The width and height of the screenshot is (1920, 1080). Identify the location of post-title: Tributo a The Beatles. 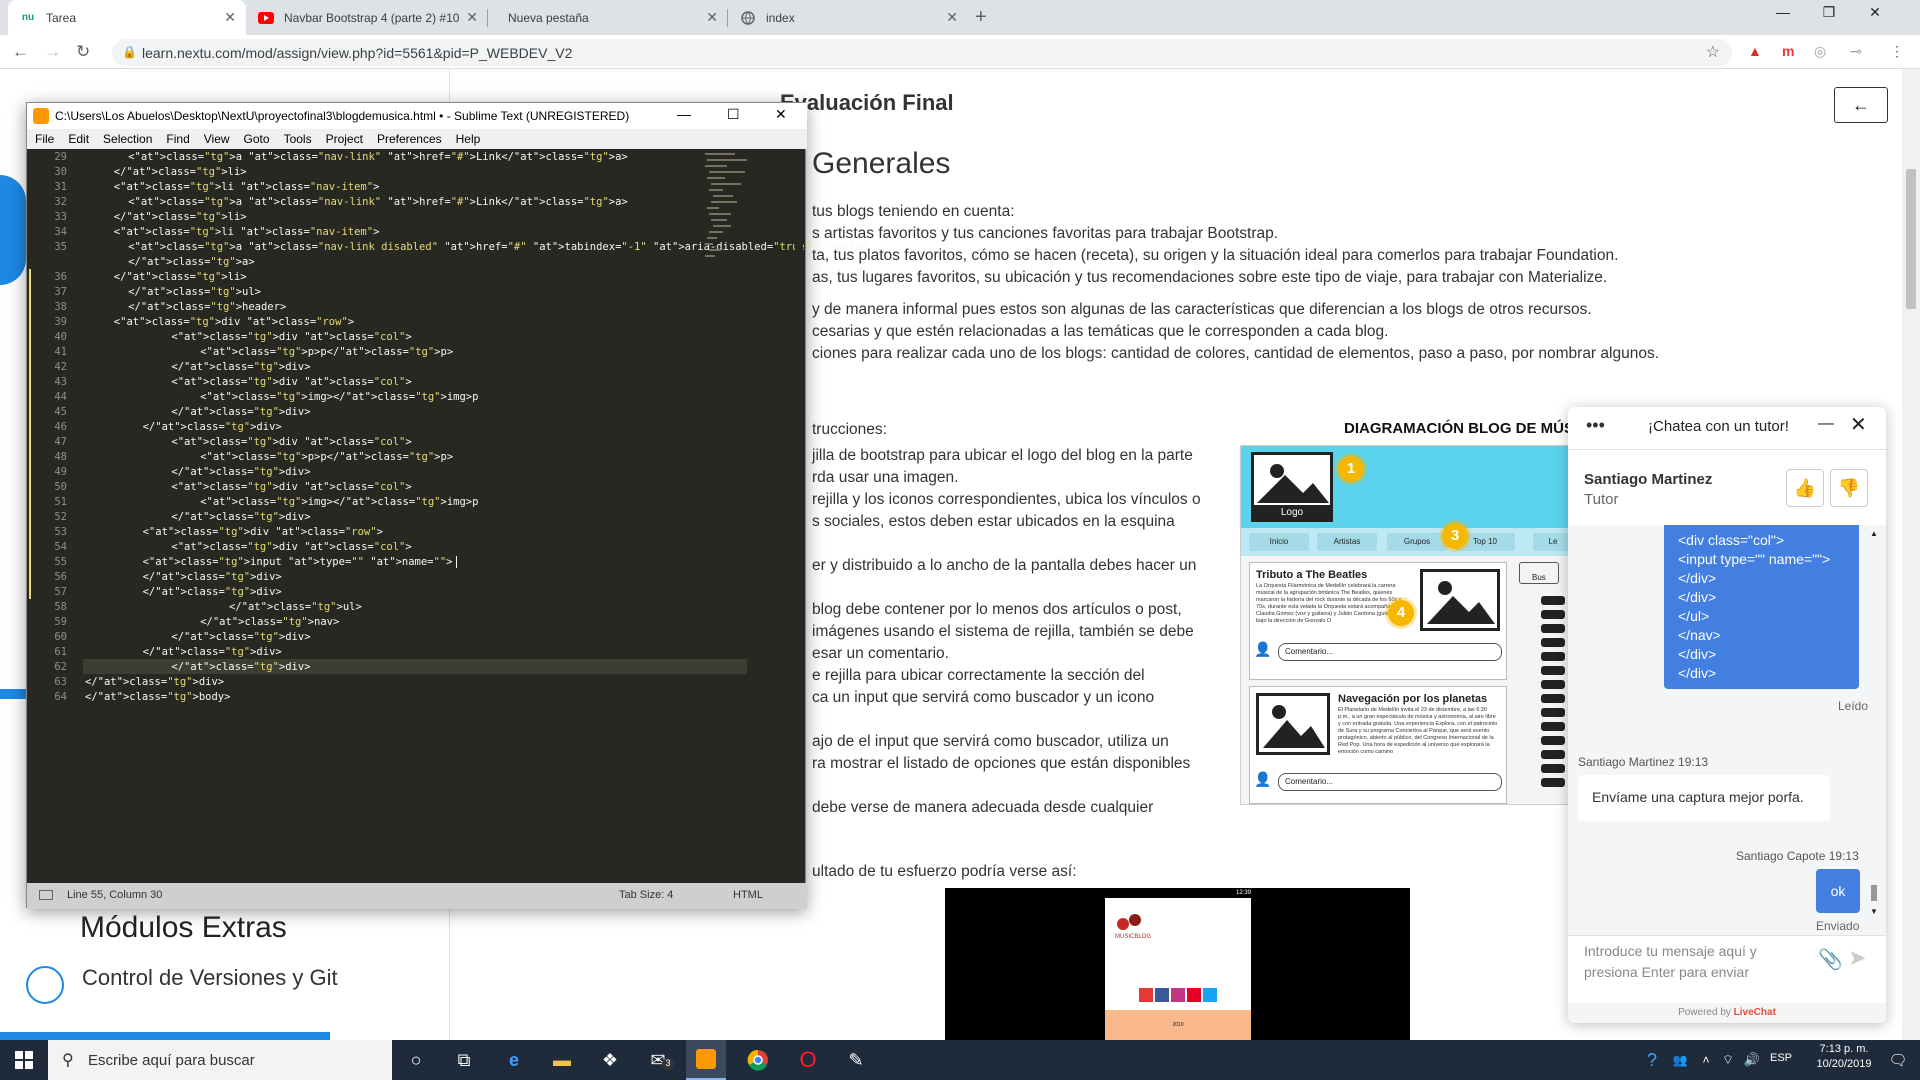
(1312, 575).